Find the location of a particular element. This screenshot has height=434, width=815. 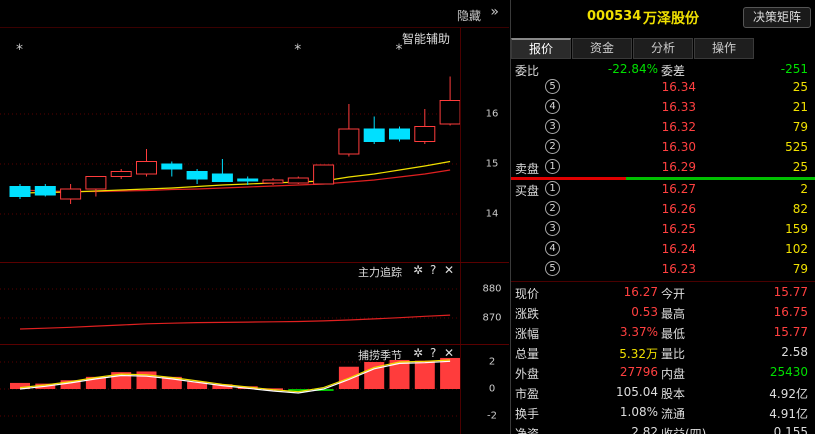

buy-label: 买盘 is located at coordinates (527, 191).